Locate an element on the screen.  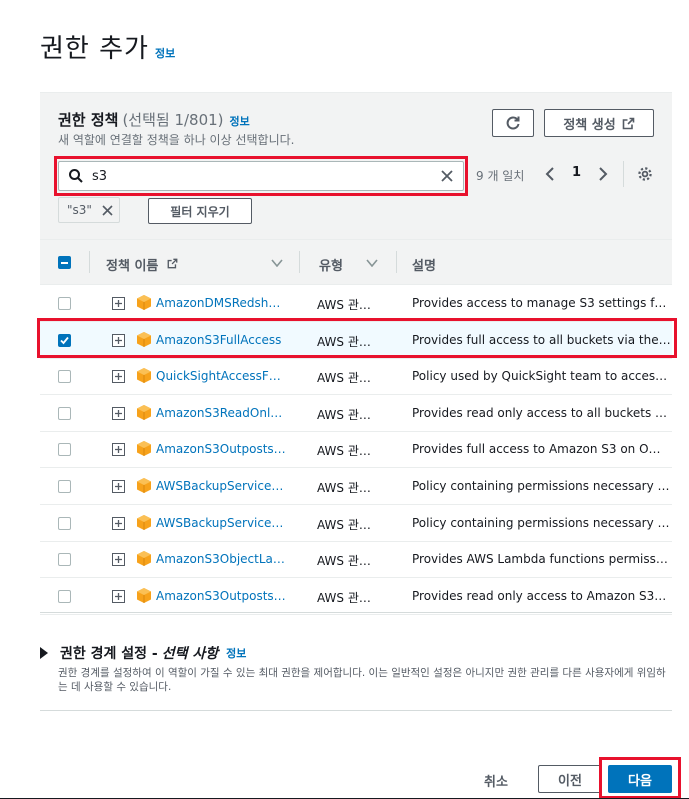
column-header-description: 설명 is located at coordinates (424, 264).